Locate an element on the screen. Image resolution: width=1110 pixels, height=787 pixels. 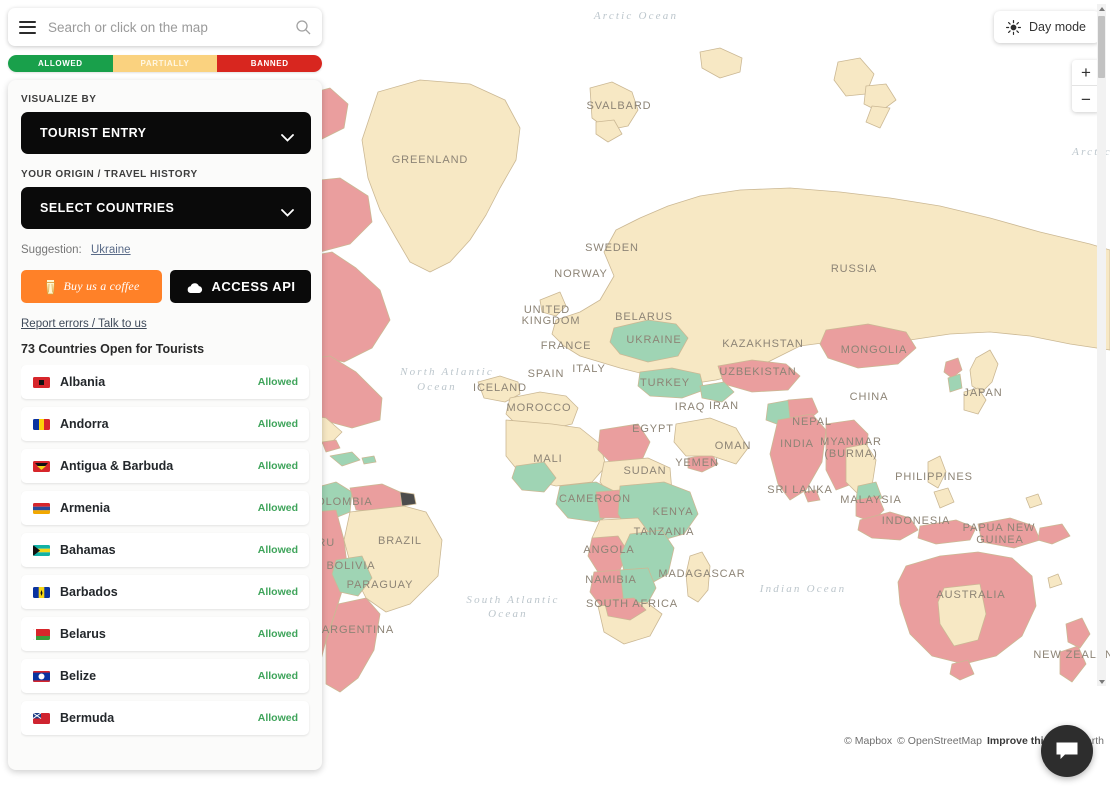
country-label: GUINEA is located at coordinates (1000, 540).